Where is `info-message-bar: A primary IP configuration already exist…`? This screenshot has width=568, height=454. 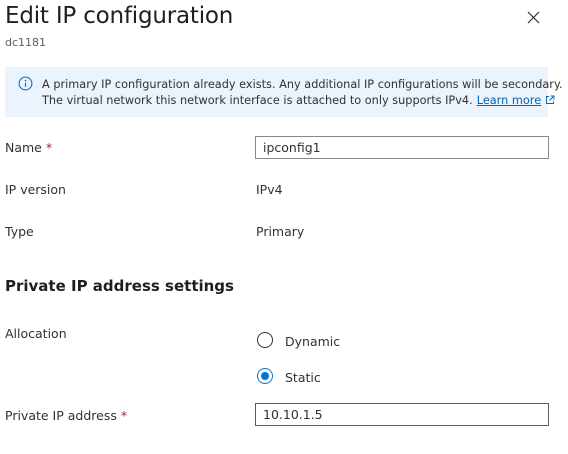
info-message-bar: A primary IP configuration already exist… is located at coordinates (284, 92).